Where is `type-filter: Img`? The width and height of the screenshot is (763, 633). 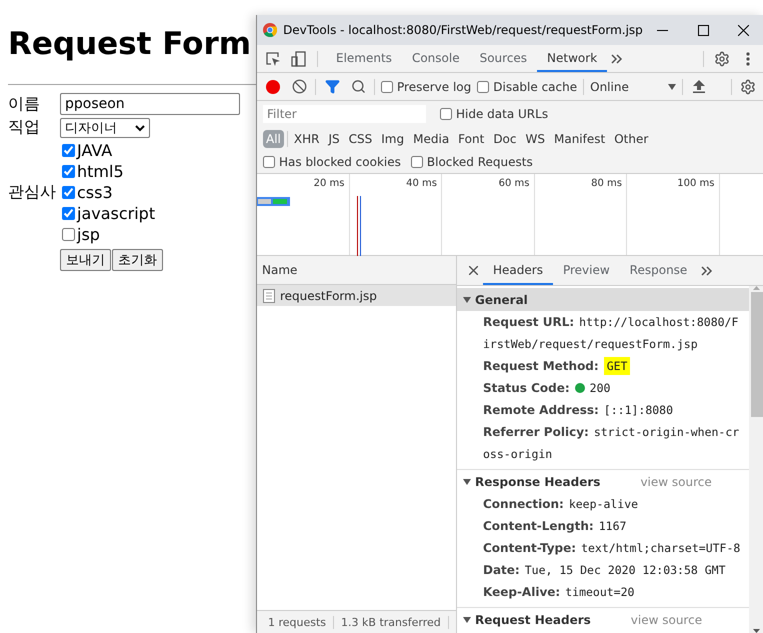
type-filter: Img is located at coordinates (393, 139).